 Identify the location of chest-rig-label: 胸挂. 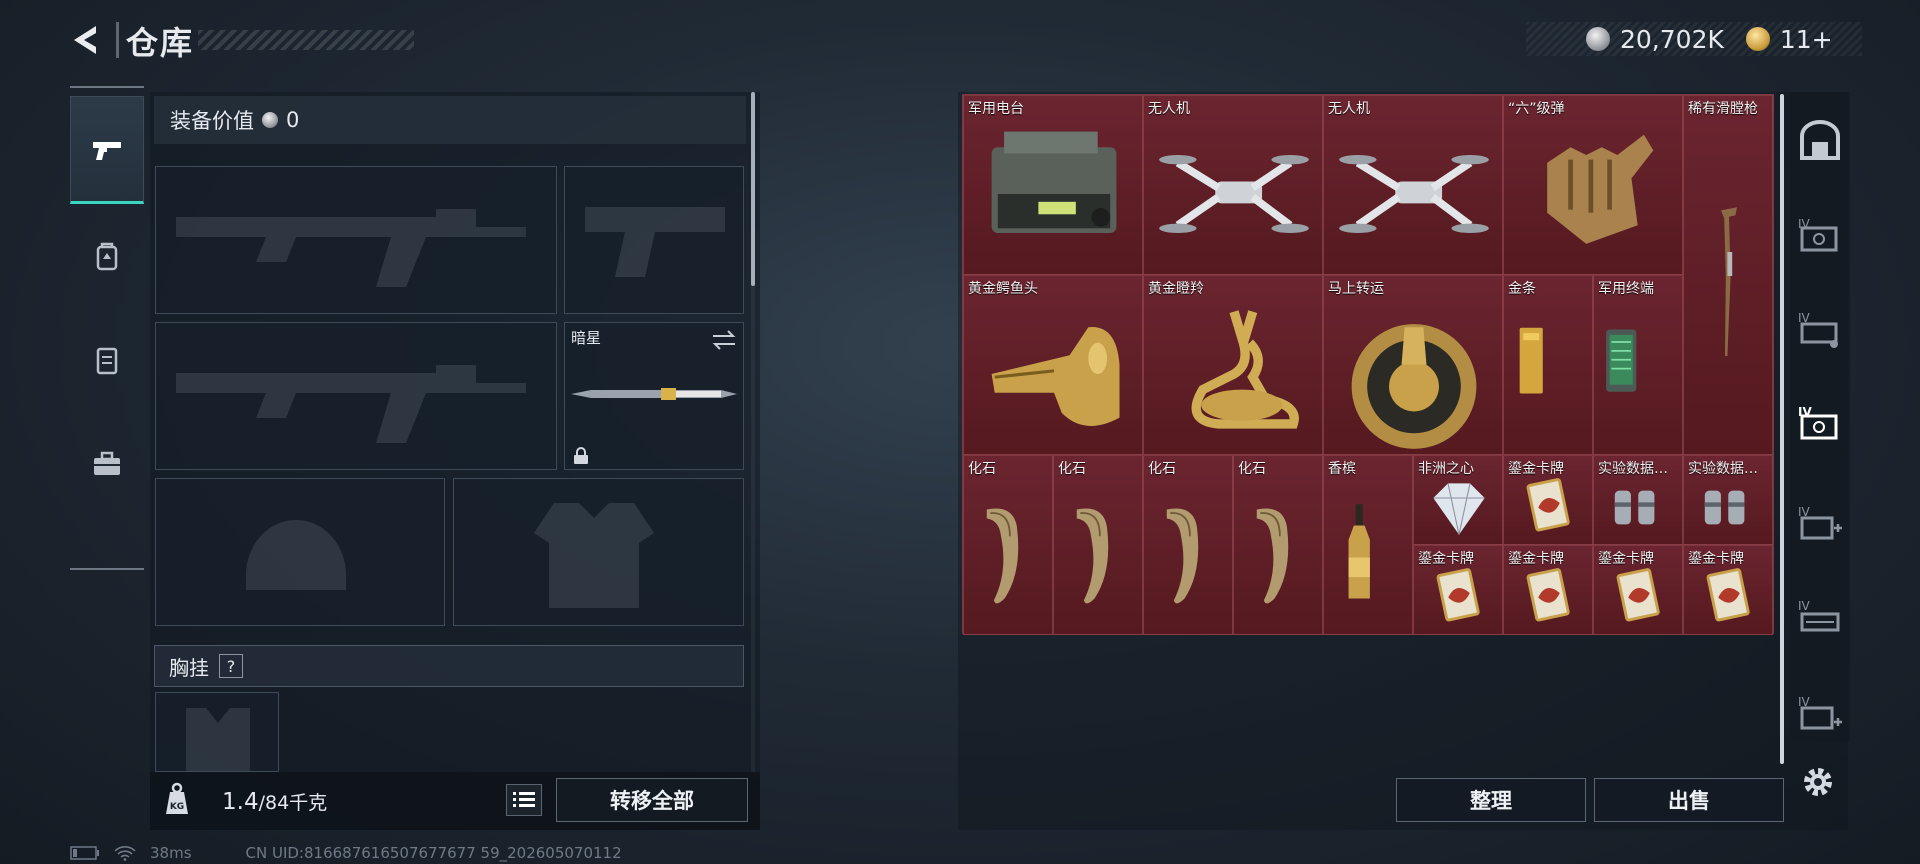
(189, 667).